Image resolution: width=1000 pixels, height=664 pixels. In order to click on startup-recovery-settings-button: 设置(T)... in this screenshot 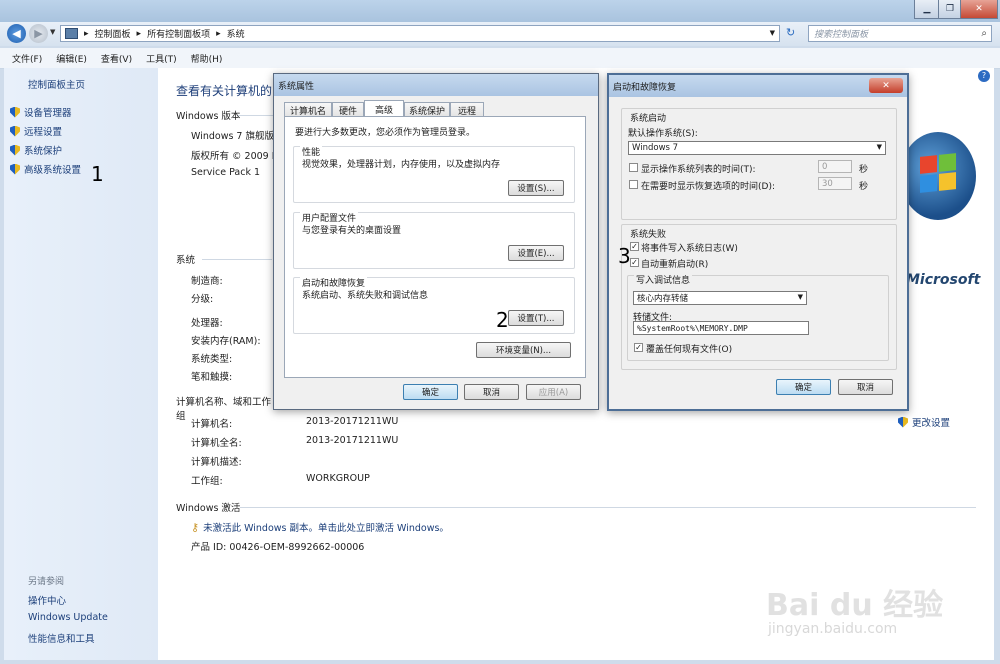, I will do `click(536, 318)`.